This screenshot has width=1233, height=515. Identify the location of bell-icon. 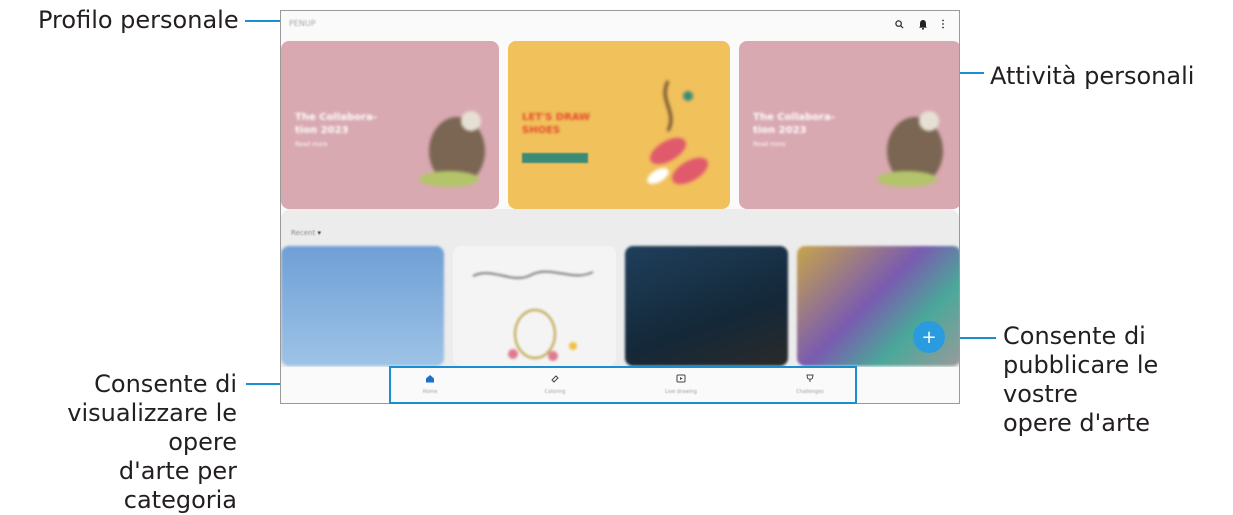
(923, 24).